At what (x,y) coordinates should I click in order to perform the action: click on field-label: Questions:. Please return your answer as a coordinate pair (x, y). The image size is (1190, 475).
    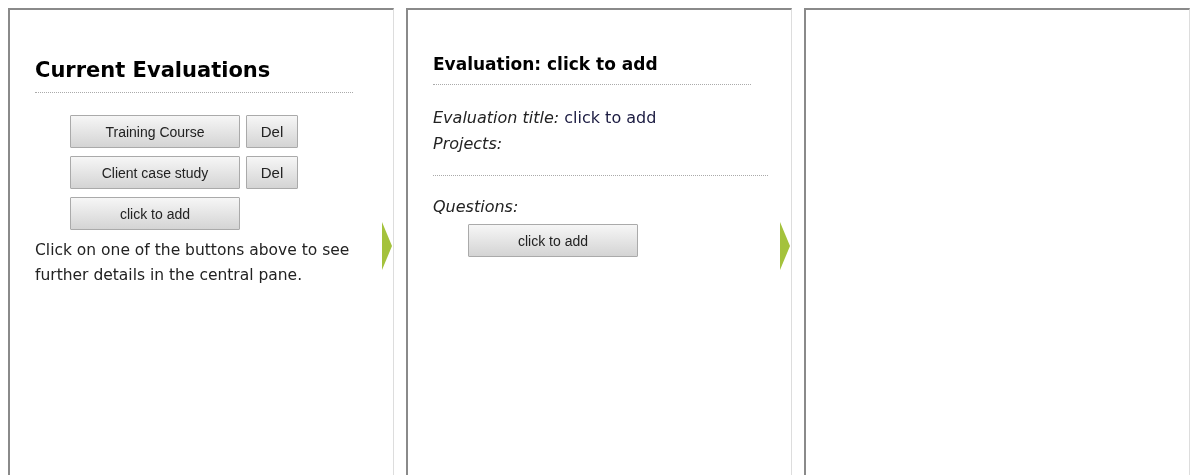
    Looking at the image, I should click on (476, 206).